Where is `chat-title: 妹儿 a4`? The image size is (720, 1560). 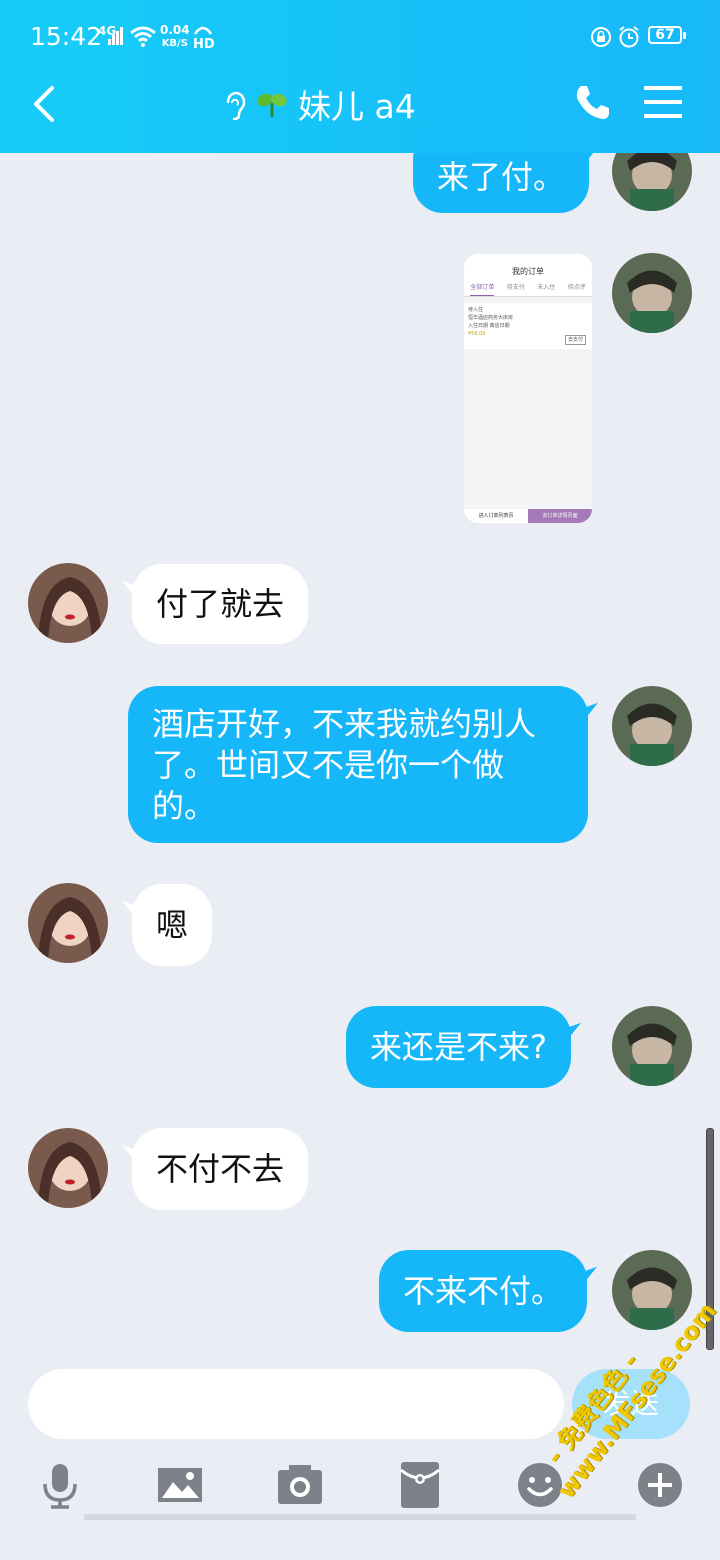
chat-title: 妹儿 a4 is located at coordinates (319, 104).